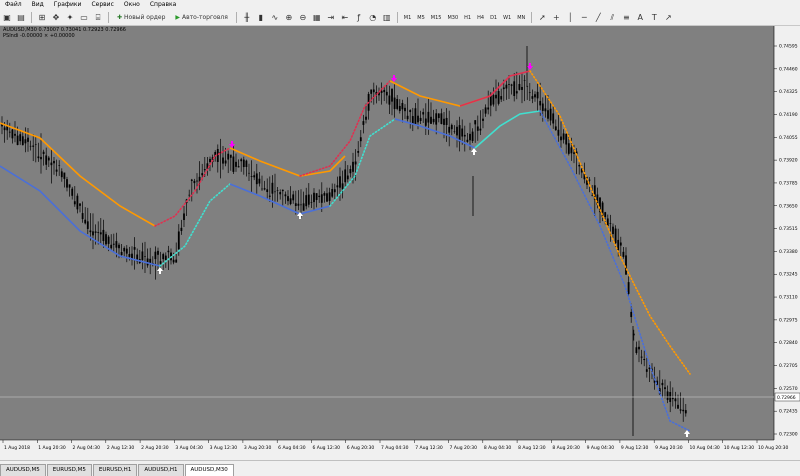 Image resolution: width=800 pixels, height=476 pixels. I want to click on timeframe-m5: M5, so click(421, 18).